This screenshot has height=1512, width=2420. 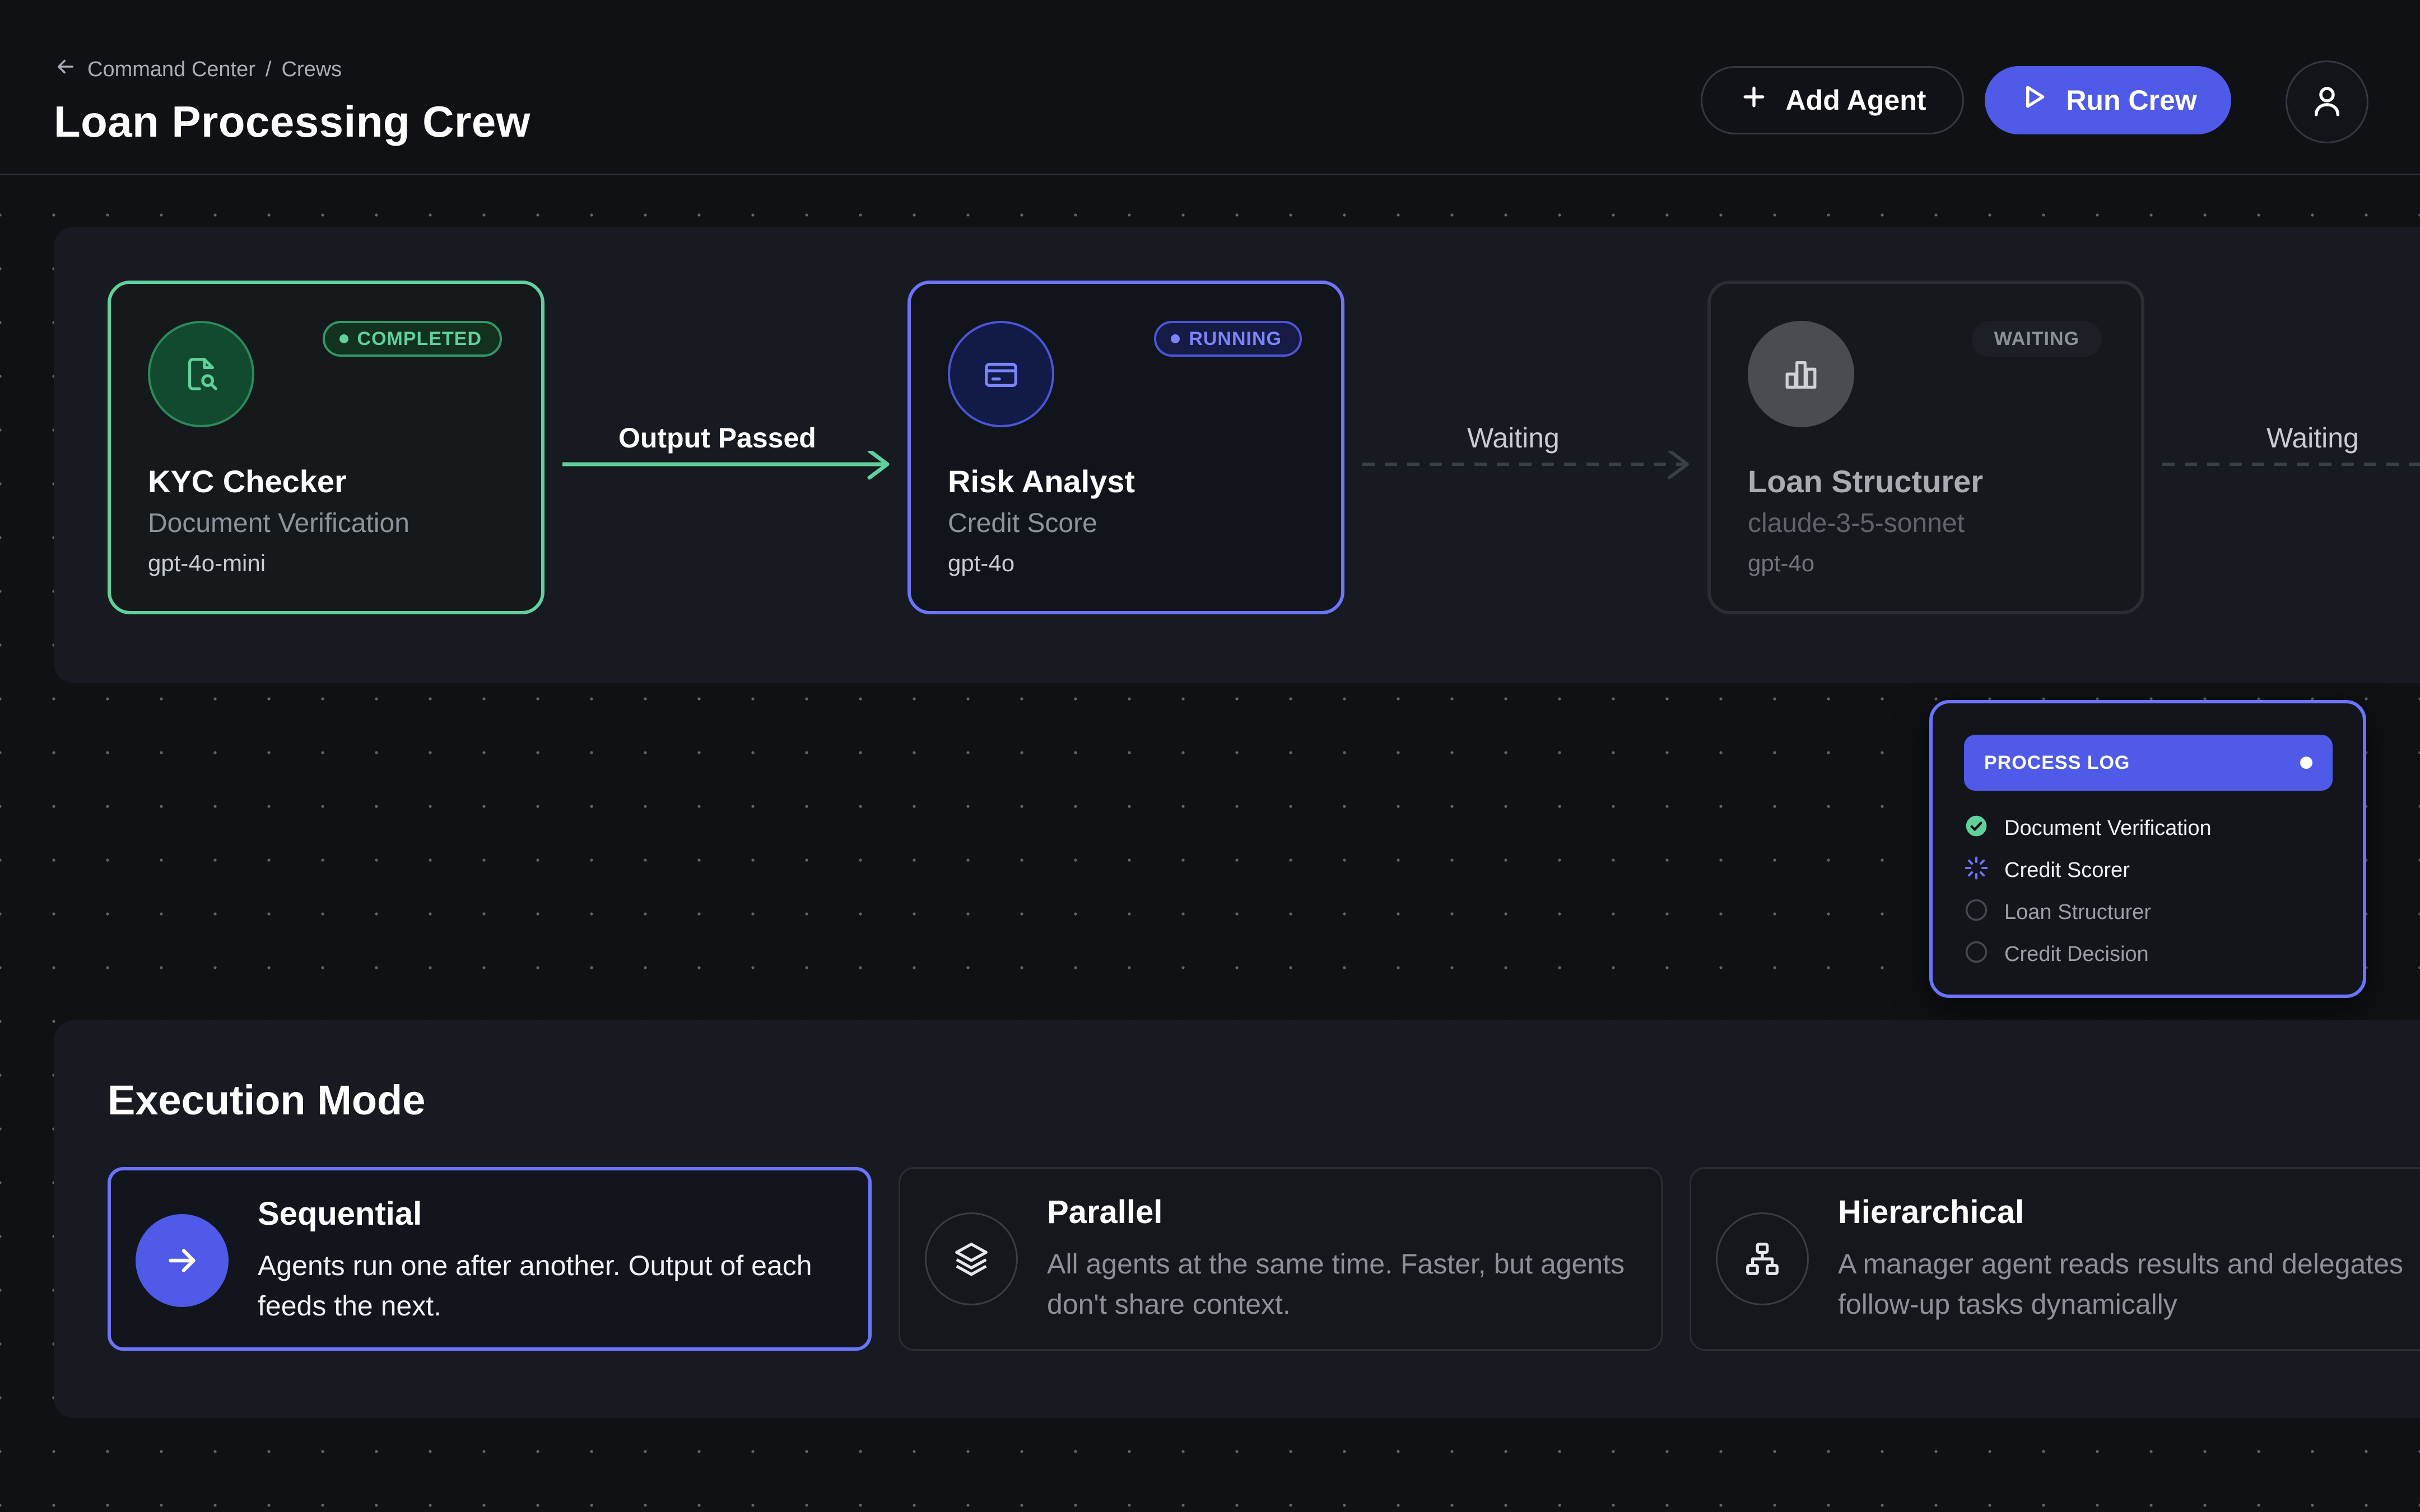 I want to click on mode-title: Hierarchical, so click(x=1932, y=1212).